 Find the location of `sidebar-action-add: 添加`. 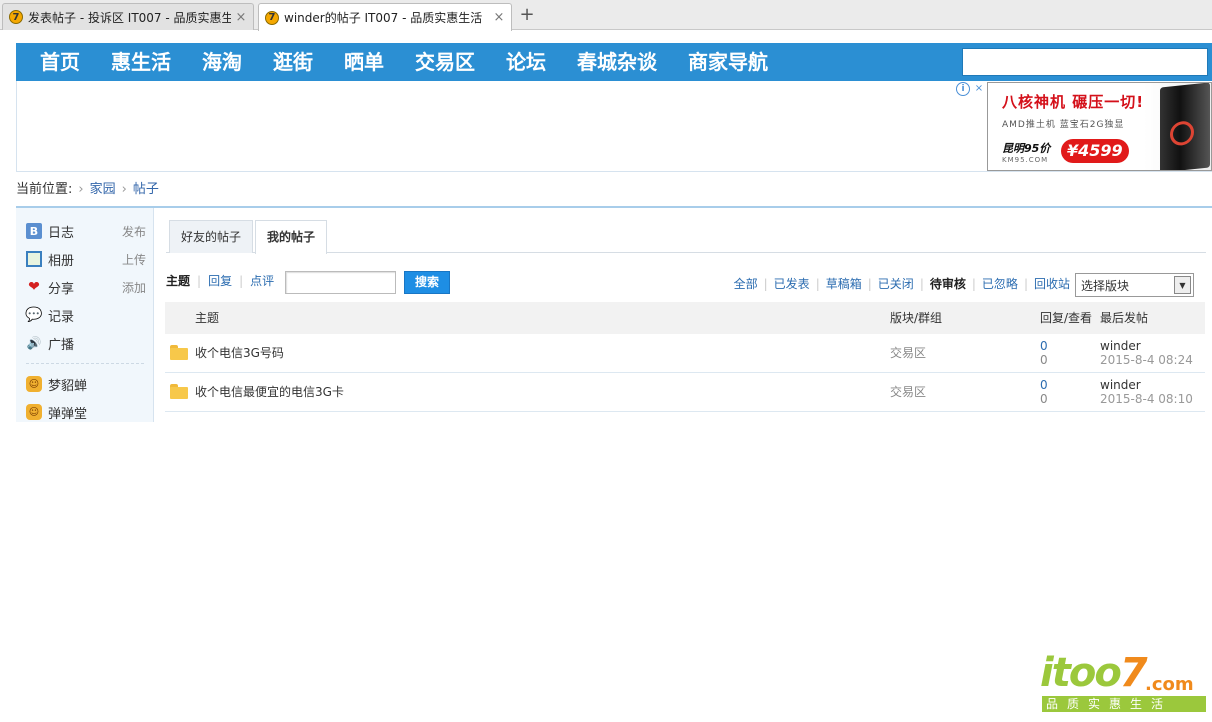

sidebar-action-add: 添加 is located at coordinates (134, 287).